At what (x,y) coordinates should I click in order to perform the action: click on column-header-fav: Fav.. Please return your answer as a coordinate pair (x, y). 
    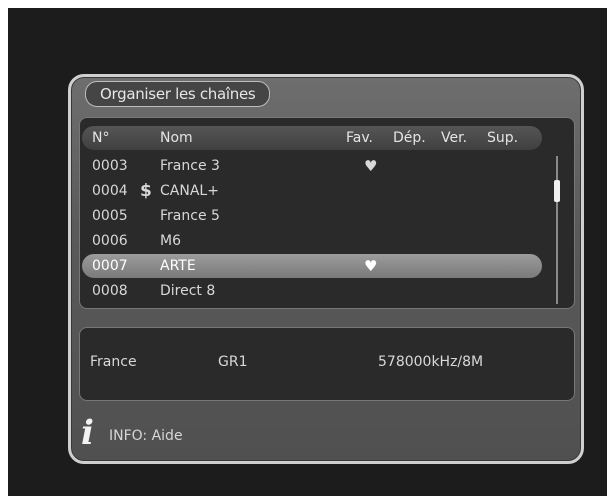
    Looking at the image, I should click on (359, 138).